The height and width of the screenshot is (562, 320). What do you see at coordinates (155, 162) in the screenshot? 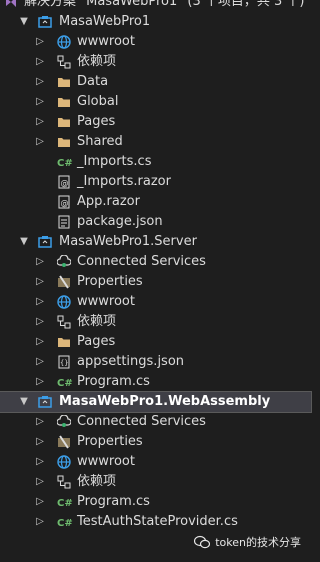
I see `tree-item-imports-cs: C# _Imports.cs` at bounding box center [155, 162].